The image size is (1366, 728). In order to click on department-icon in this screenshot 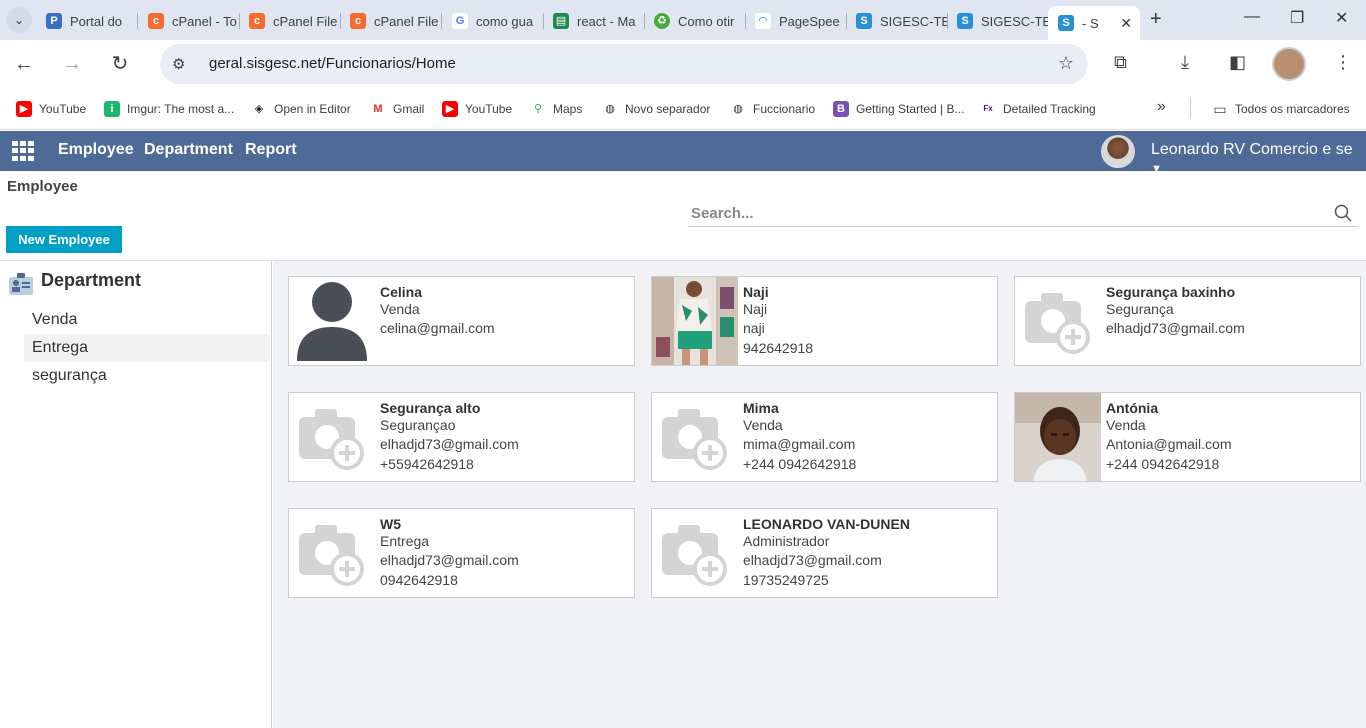, I will do `click(21, 284)`.